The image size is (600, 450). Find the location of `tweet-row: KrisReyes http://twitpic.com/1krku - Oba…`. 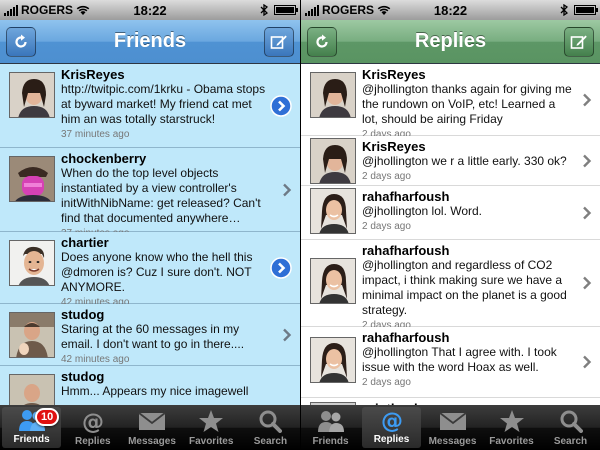

tweet-row: KrisReyes http://twitpic.com/1krku - Oba… is located at coordinates (150, 106).